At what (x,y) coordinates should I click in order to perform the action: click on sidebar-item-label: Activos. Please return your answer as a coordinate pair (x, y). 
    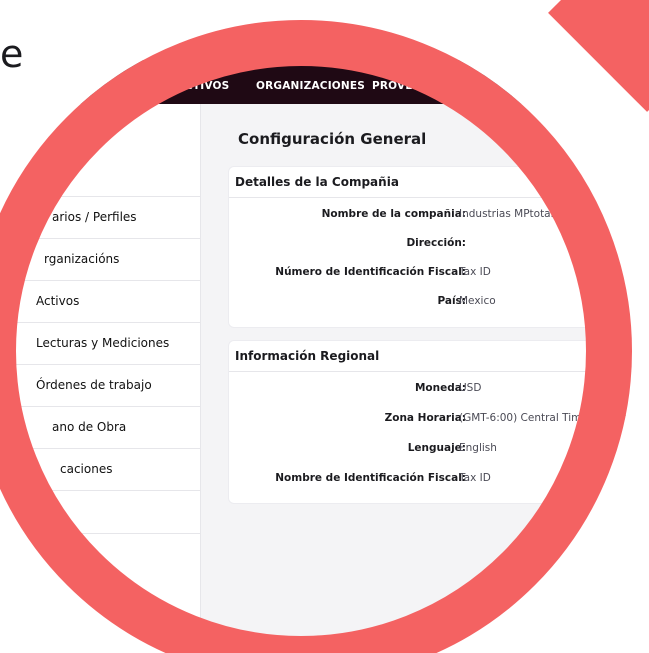
    Looking at the image, I should click on (58, 301).